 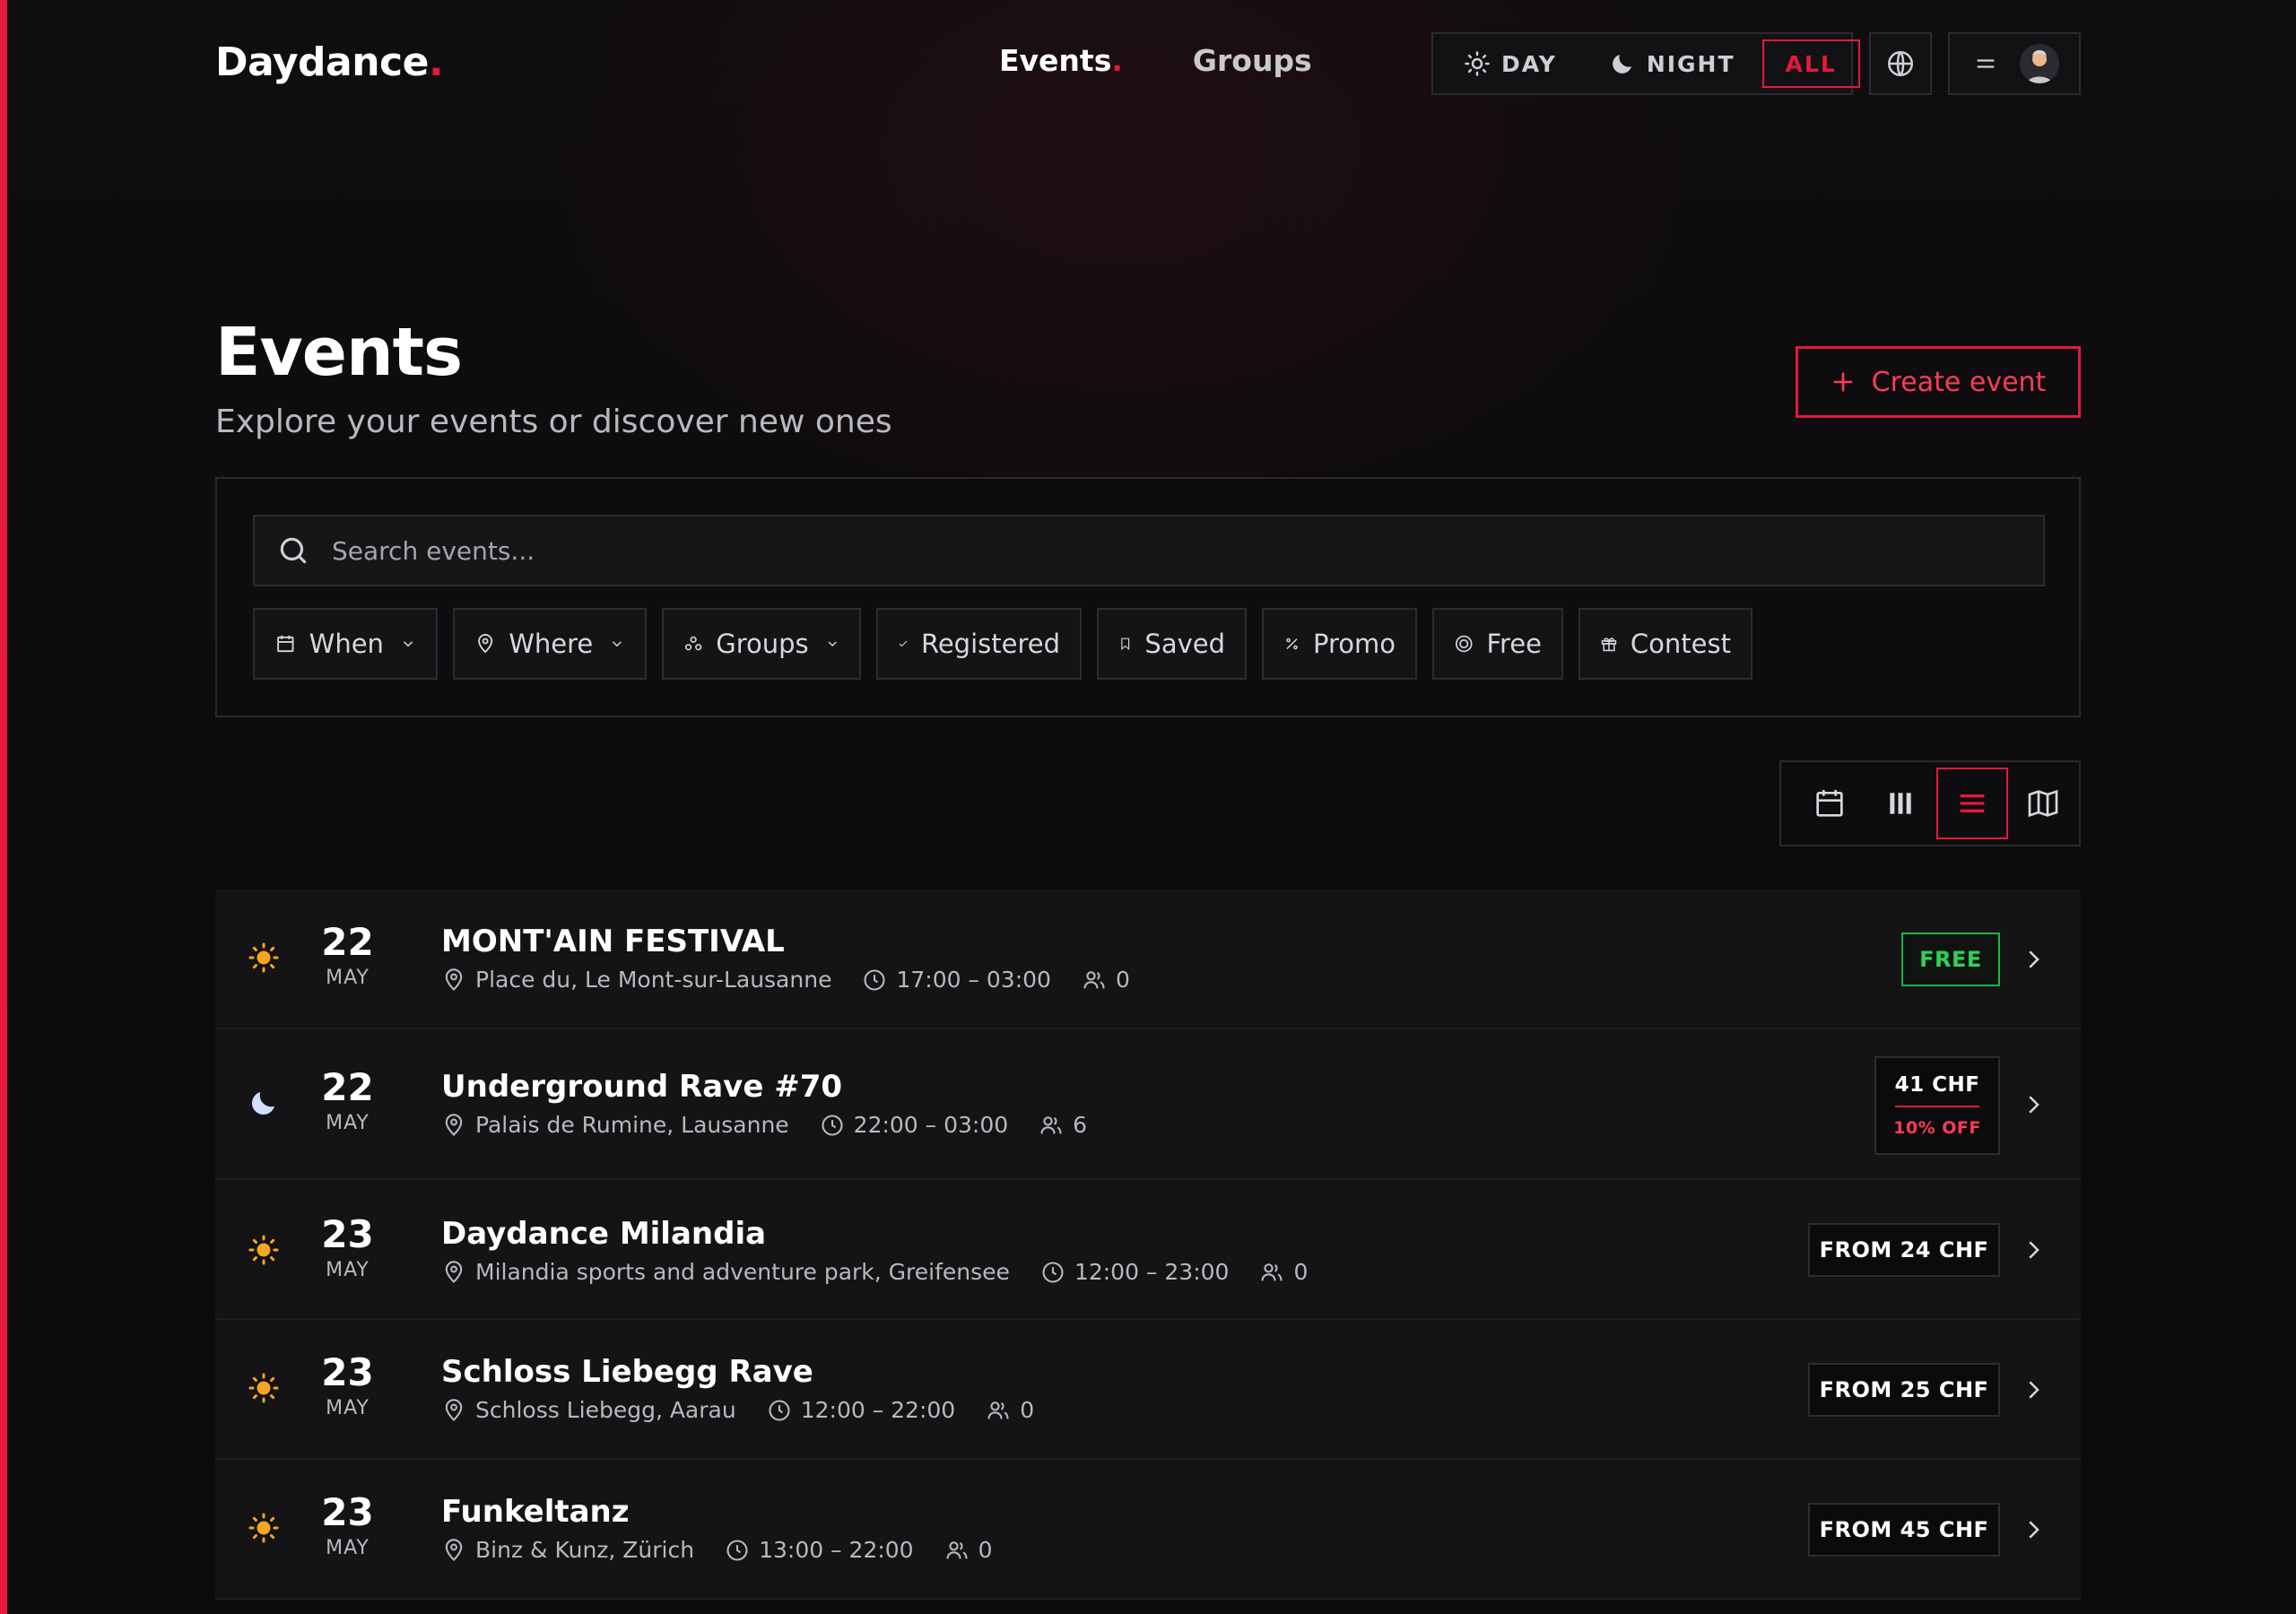 I want to click on day-night-toggle: DAY NIGHT ALL, so click(x=1645, y=63).